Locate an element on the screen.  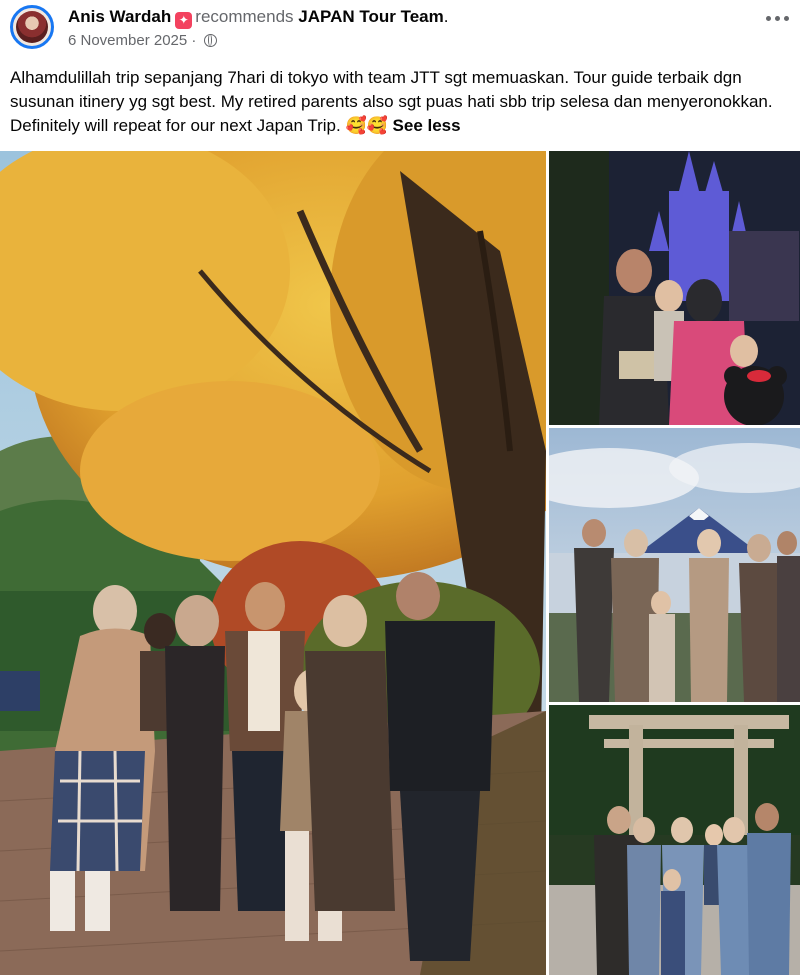
author-line: Anis Wardah ✦ recommends JAPAN Tour Team. is located at coordinates (258, 18).